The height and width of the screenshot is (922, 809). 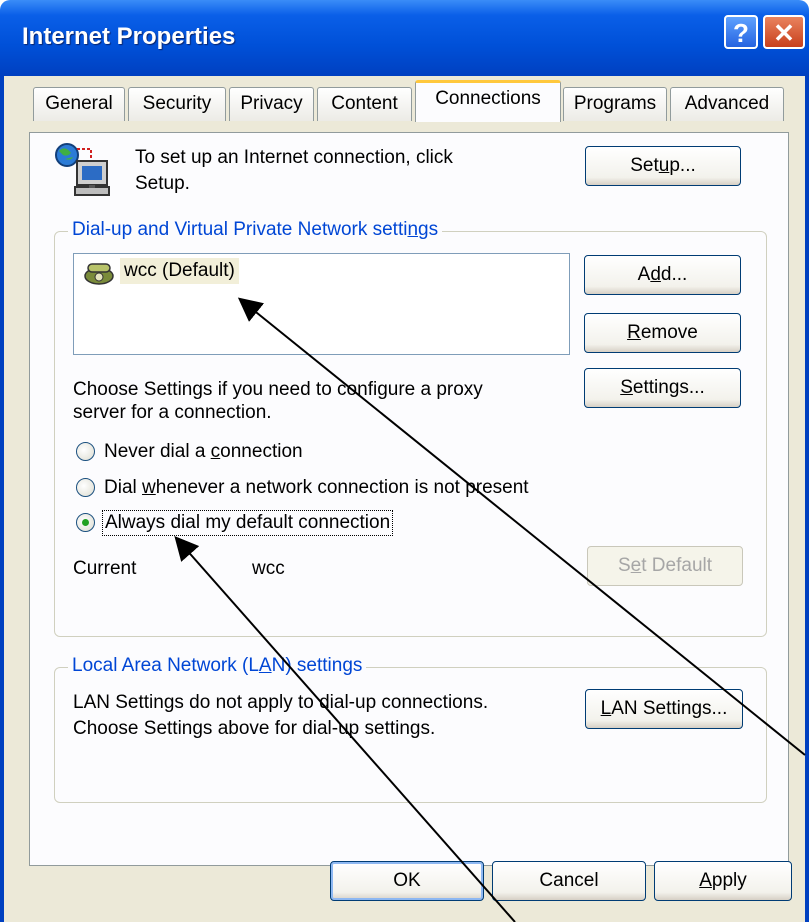 I want to click on tab-content: Content, so click(x=364, y=104).